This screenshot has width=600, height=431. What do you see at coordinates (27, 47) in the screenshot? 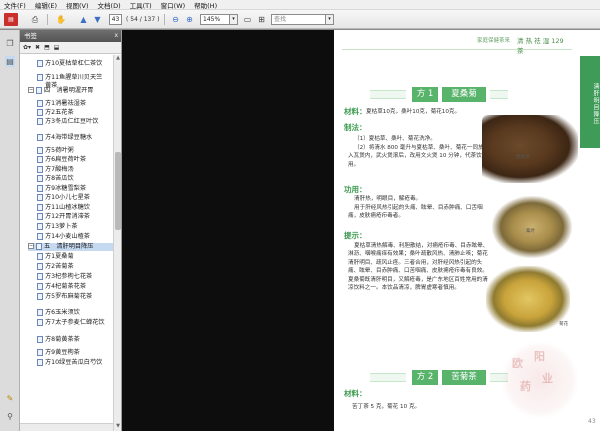
I see `bookmark-options-button: ✿▾` at bounding box center [27, 47].